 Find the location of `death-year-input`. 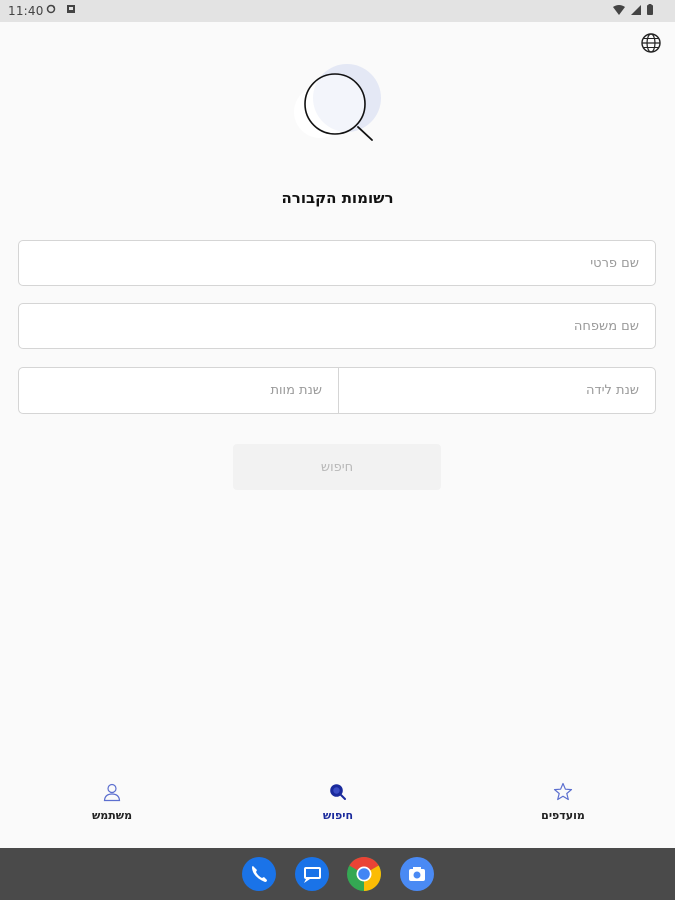

death-year-input is located at coordinates (178, 390).